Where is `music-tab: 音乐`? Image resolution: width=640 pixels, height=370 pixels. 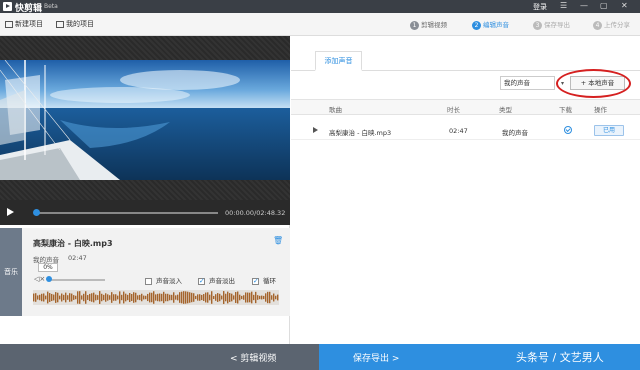 music-tab: 音乐 is located at coordinates (11, 272).